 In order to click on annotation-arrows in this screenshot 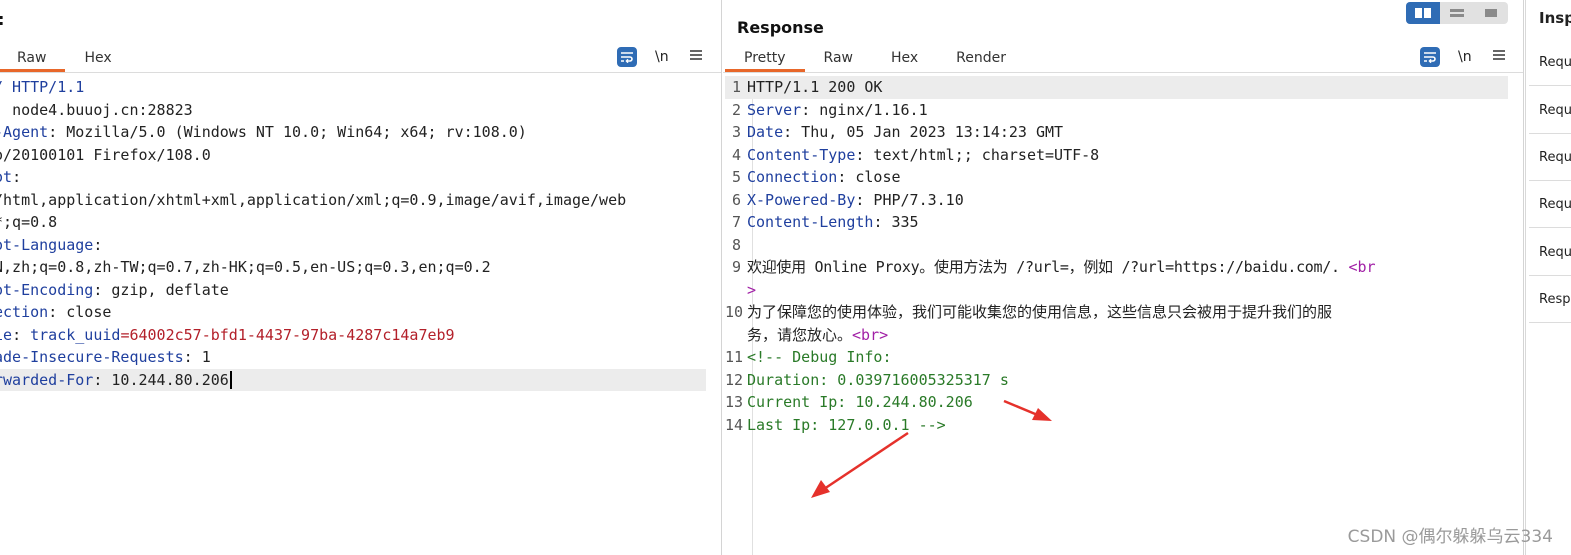, I will do `click(931, 448)`.